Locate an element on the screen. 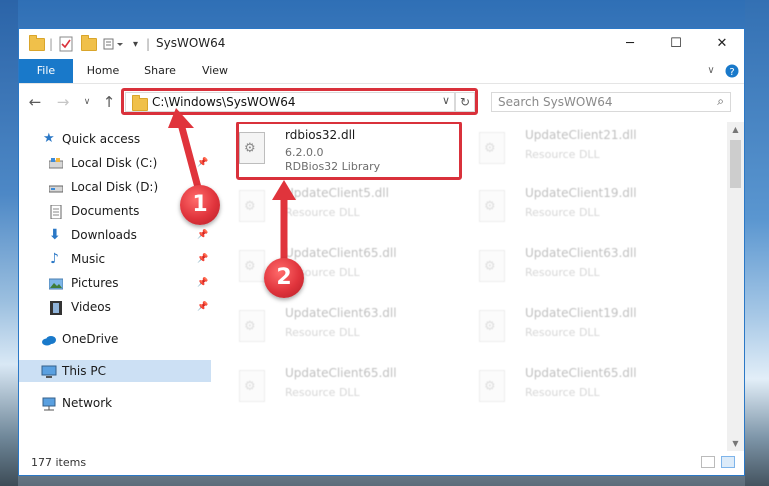 The height and width of the screenshot is (486, 769). search-icon: ⌕ is located at coordinates (720, 101).